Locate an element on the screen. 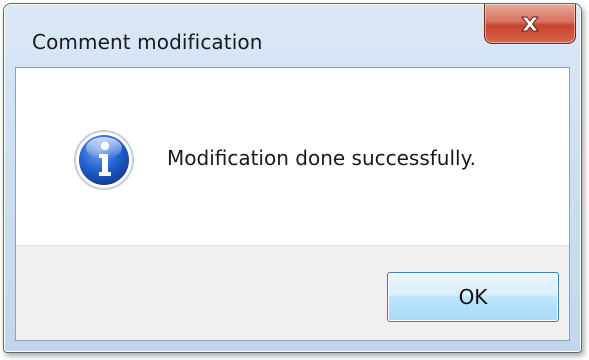 Image resolution: width=589 pixels, height=360 pixels. message-text: Modification done successfully. is located at coordinates (321, 158).